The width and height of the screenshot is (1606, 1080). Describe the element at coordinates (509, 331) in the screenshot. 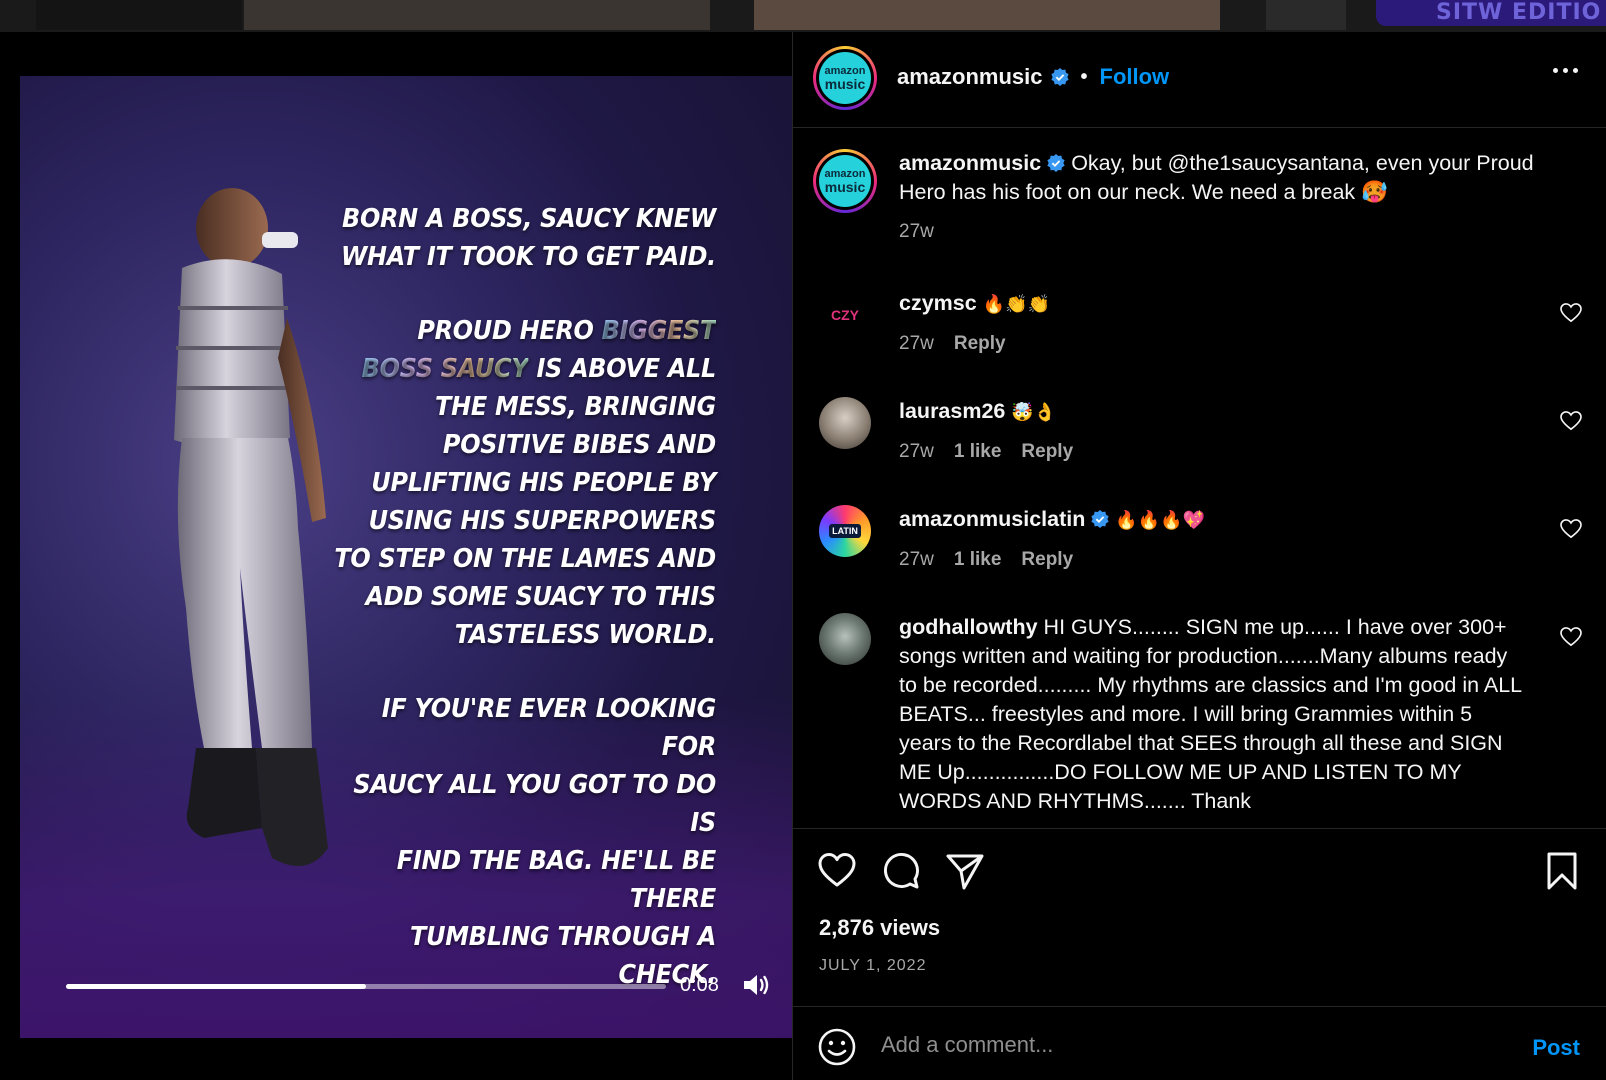

I see `poster-line: PROUD HERO` at that location.